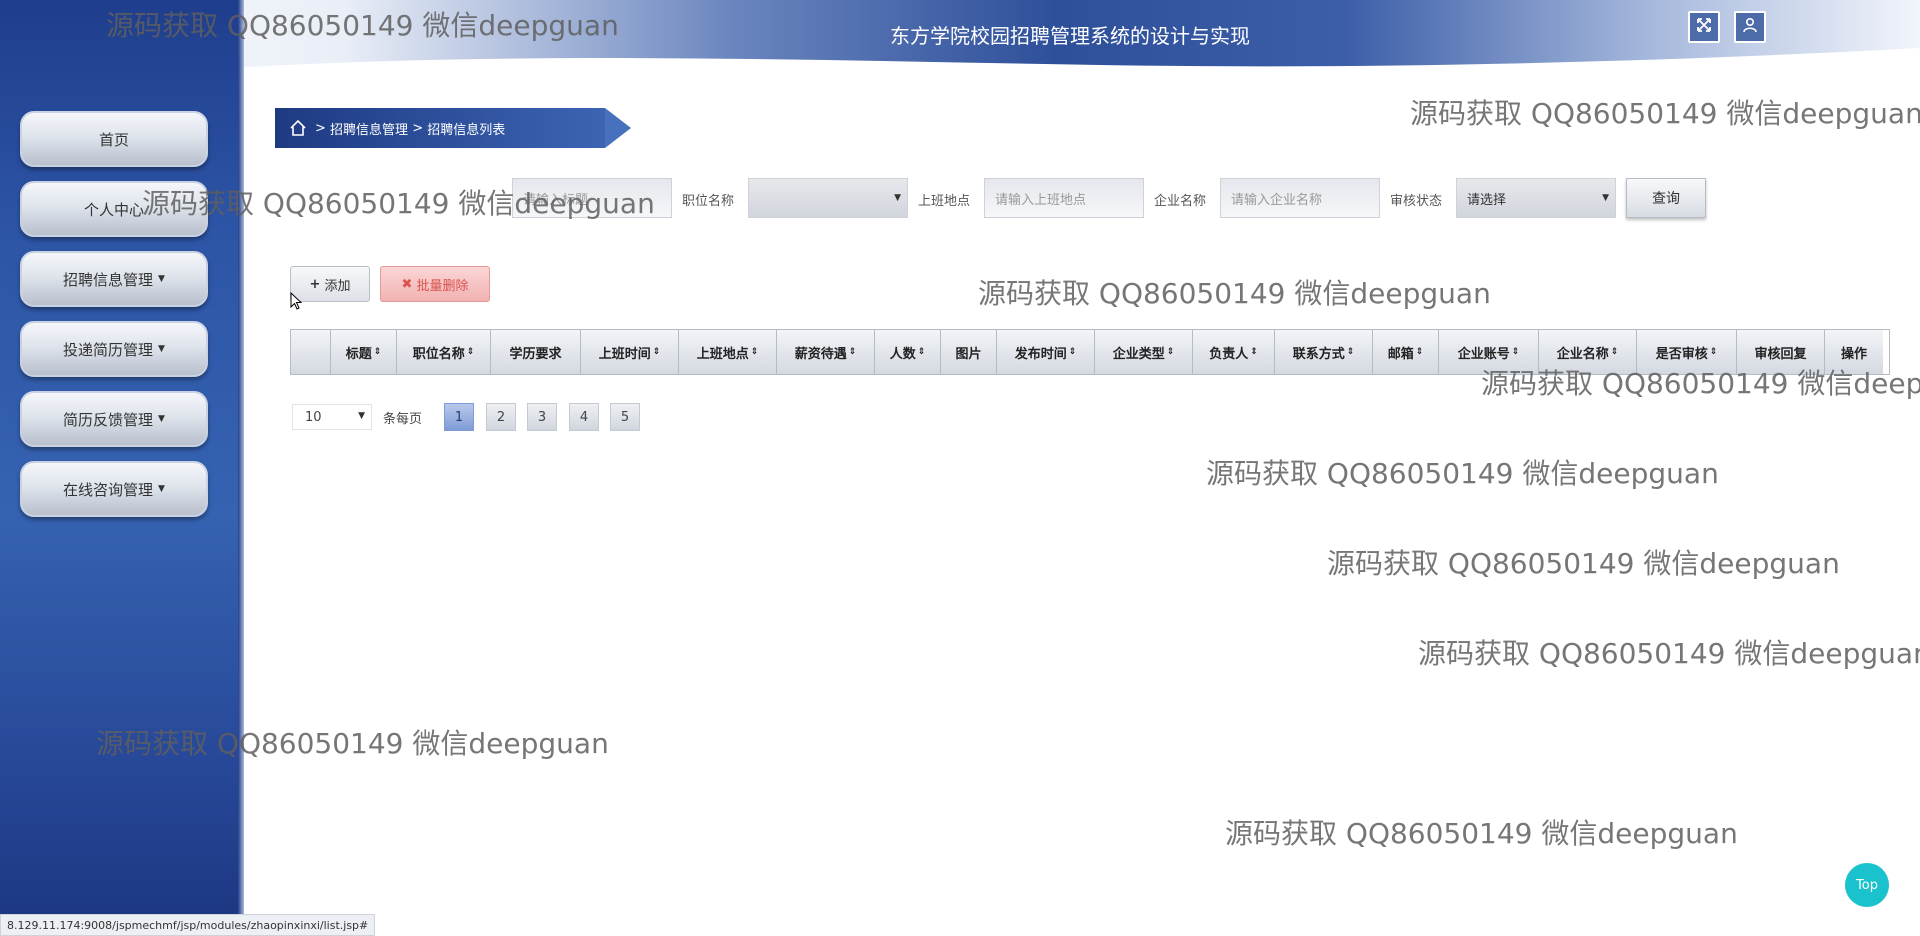 The image size is (1920, 936). Describe the element at coordinates (407, 284) in the screenshot. I see `close-icon: ✖` at that location.